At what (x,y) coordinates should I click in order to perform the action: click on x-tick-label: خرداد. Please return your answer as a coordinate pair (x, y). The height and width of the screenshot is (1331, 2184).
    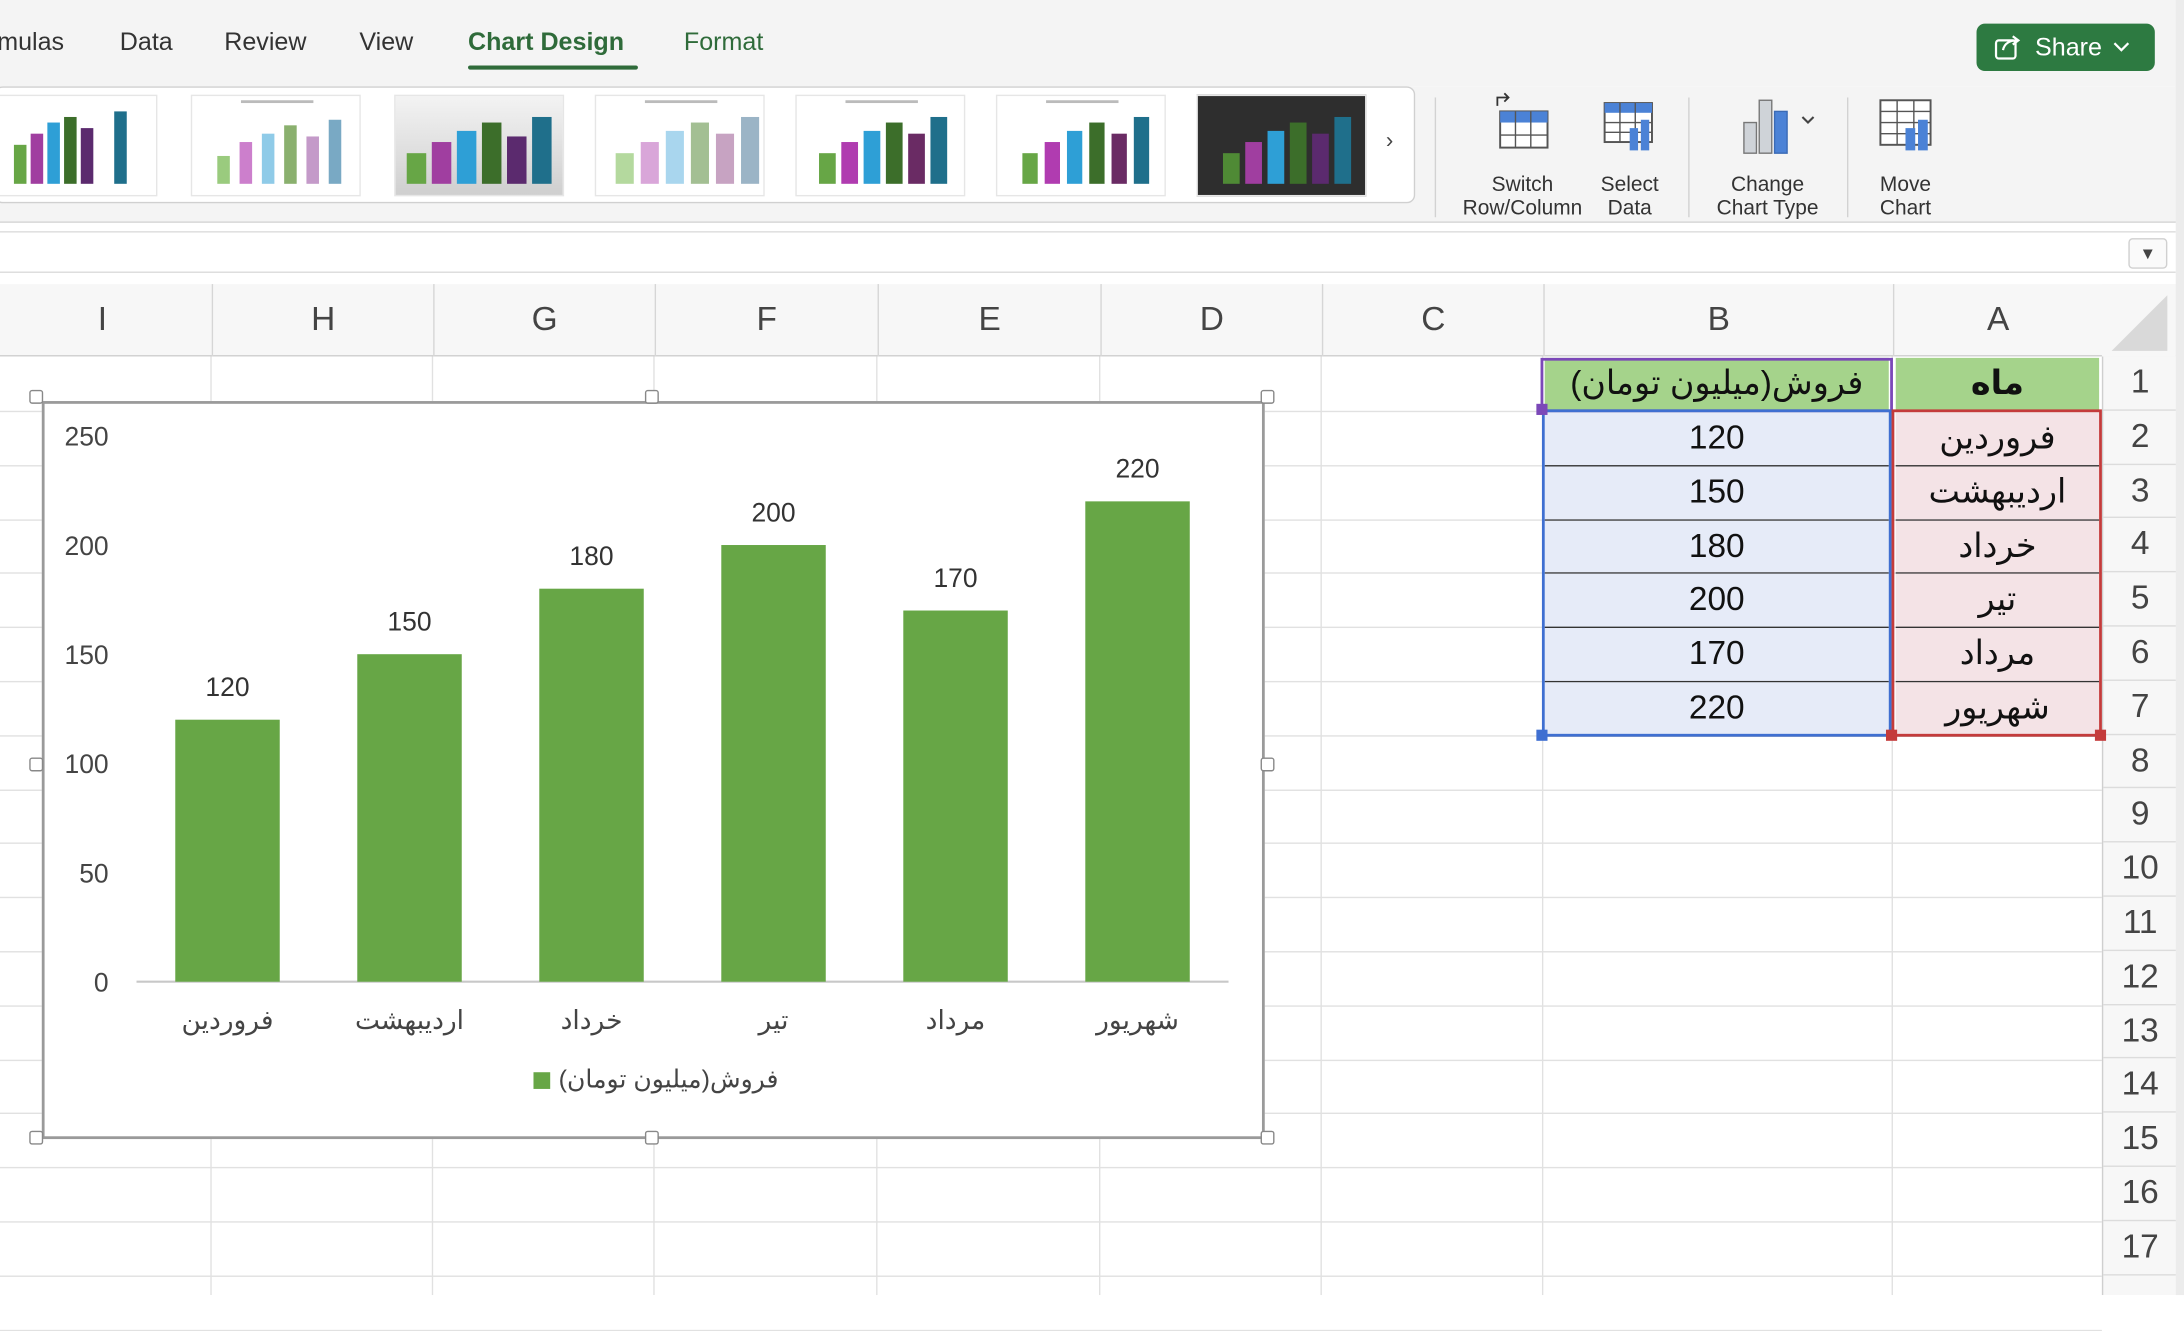
    Looking at the image, I should click on (592, 1020).